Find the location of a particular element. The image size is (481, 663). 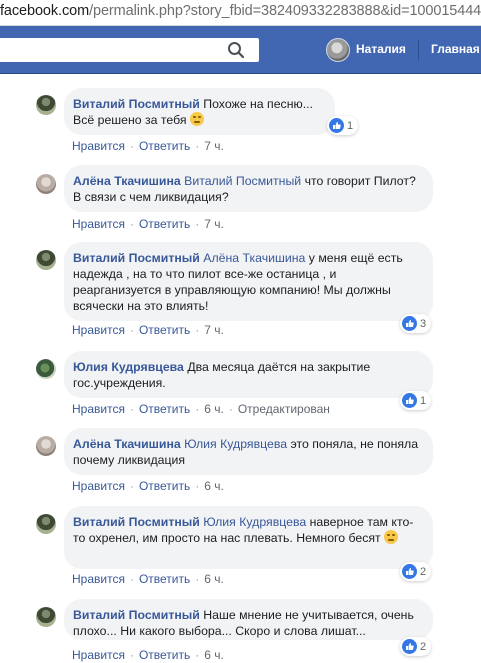

comment-mention: Виталий Посмитный is located at coordinates (242, 181).